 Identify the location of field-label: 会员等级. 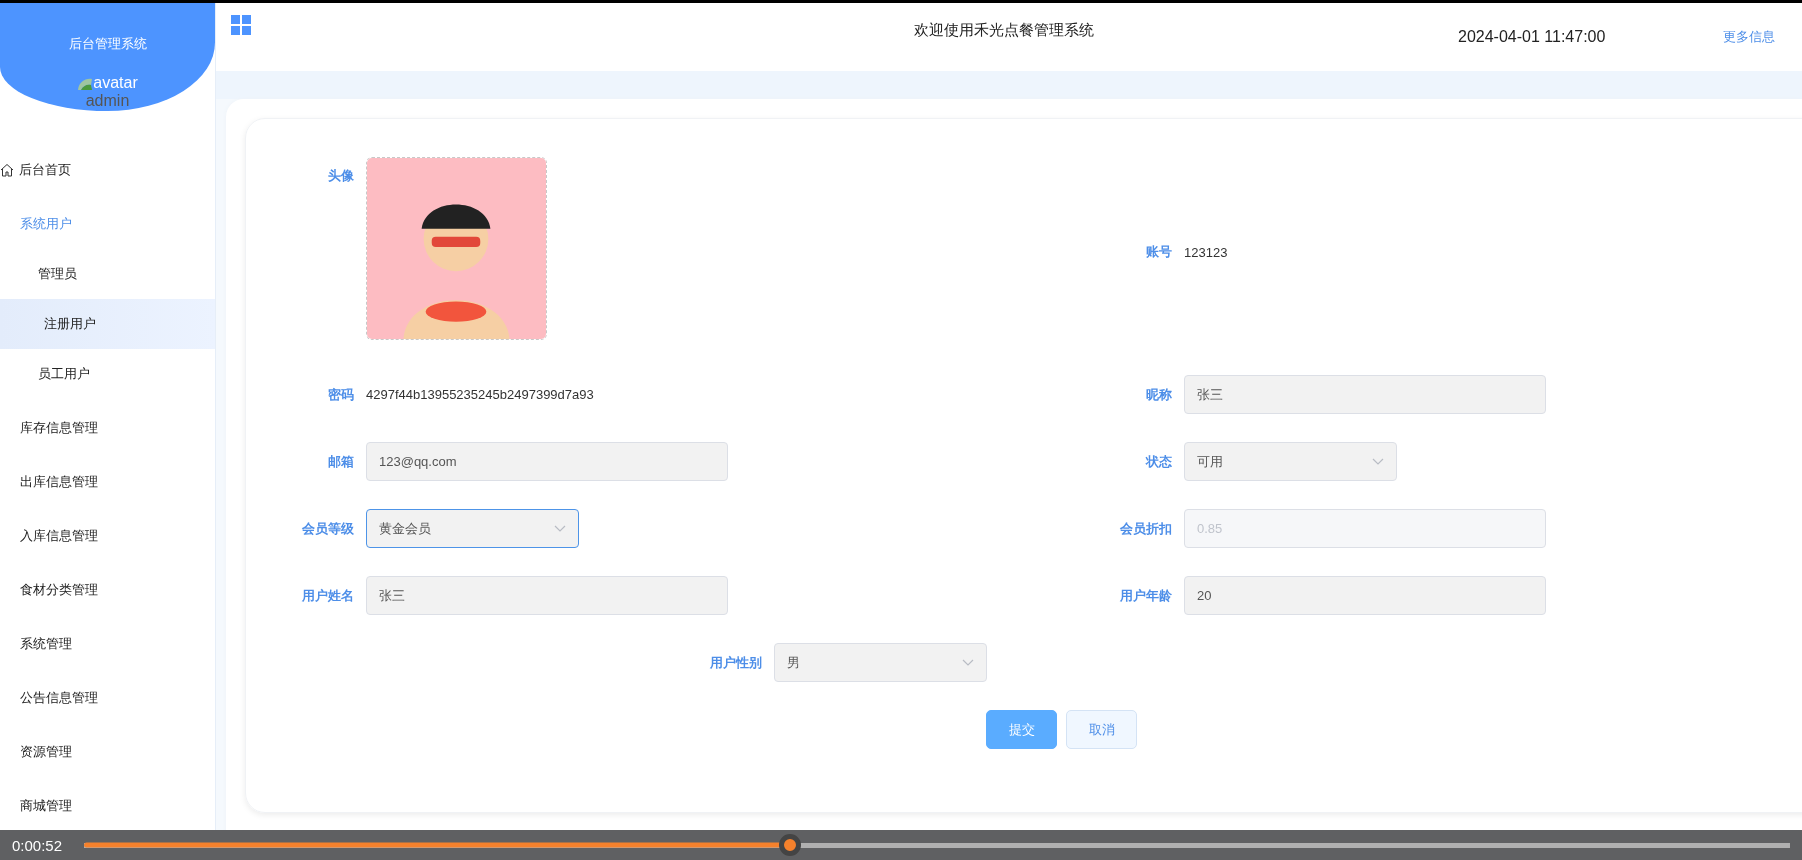
(328, 528).